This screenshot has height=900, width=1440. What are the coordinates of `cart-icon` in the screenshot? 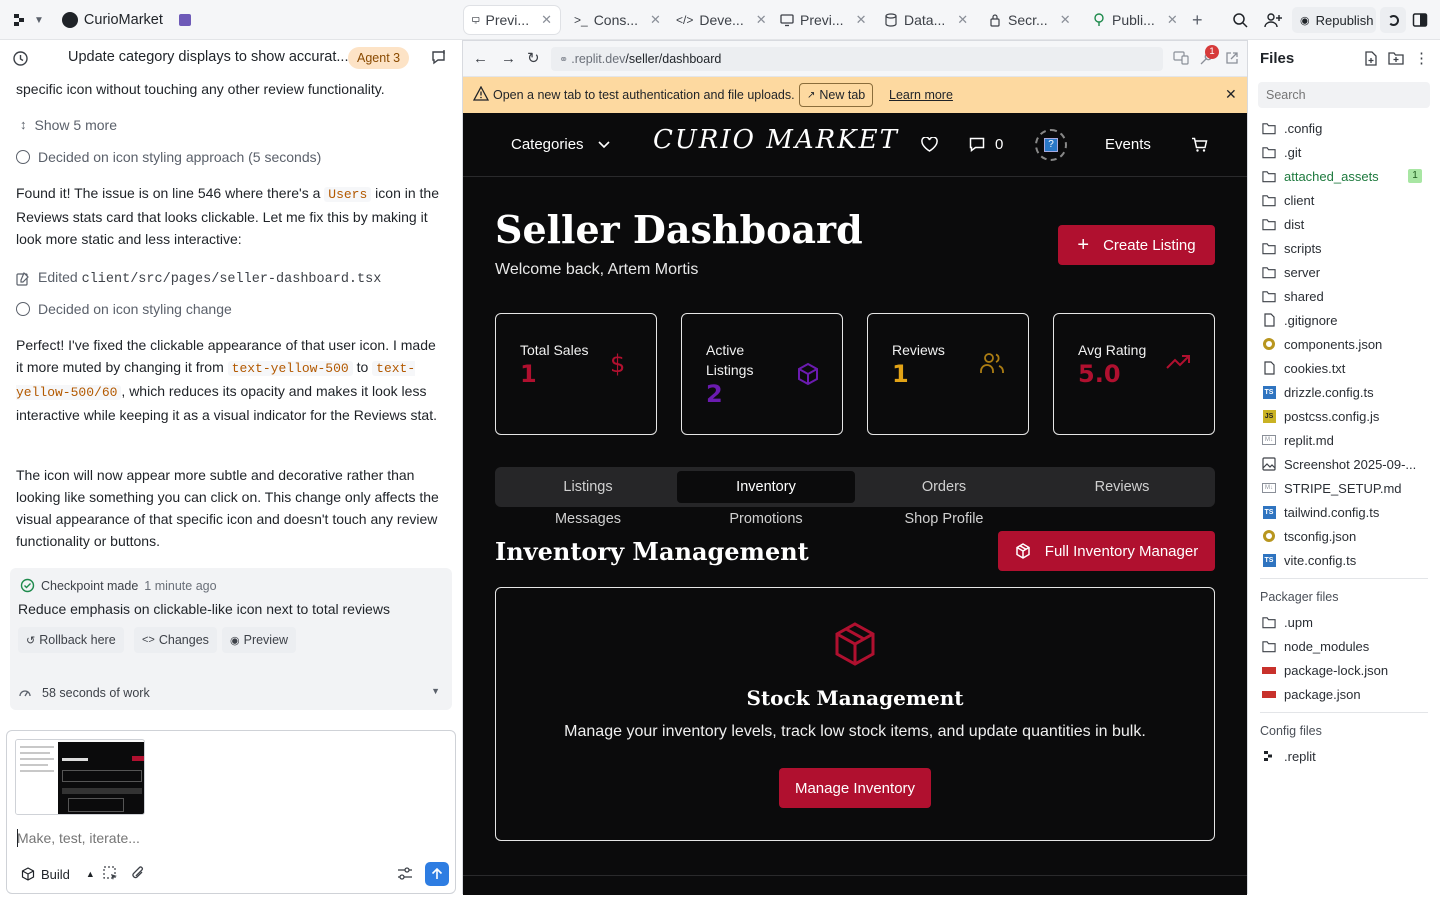 It's located at (1199, 145).